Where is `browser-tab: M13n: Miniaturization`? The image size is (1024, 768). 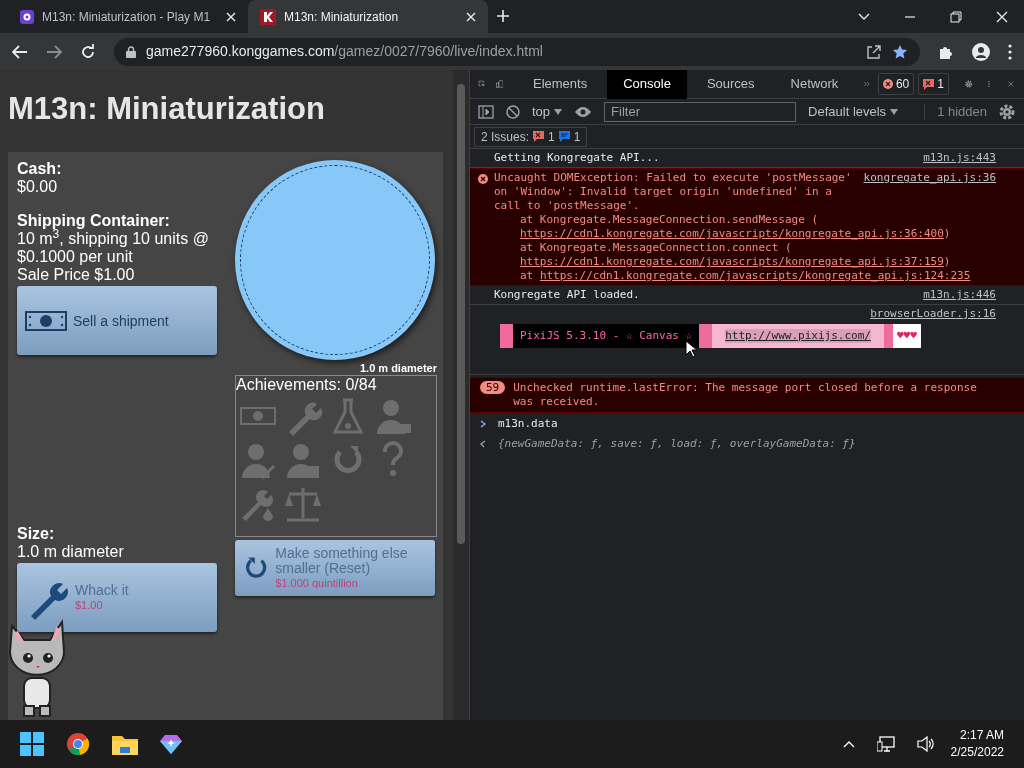
browser-tab: M13n: Miniaturization is located at coordinates (368, 16).